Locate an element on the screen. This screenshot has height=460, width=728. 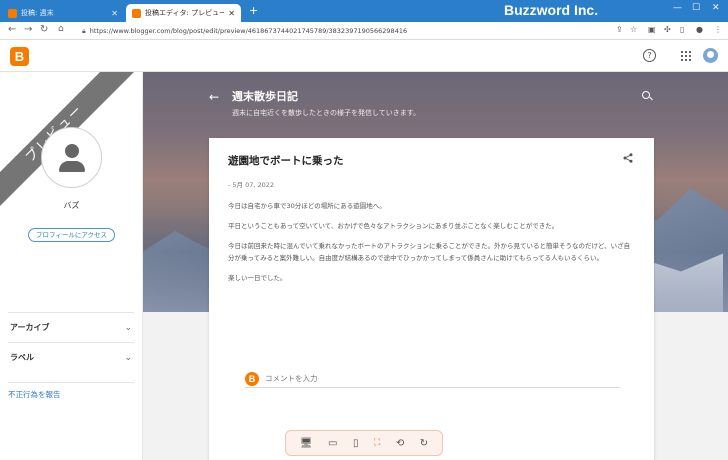
comment-input: B コメントを入力 is located at coordinates (433, 379).